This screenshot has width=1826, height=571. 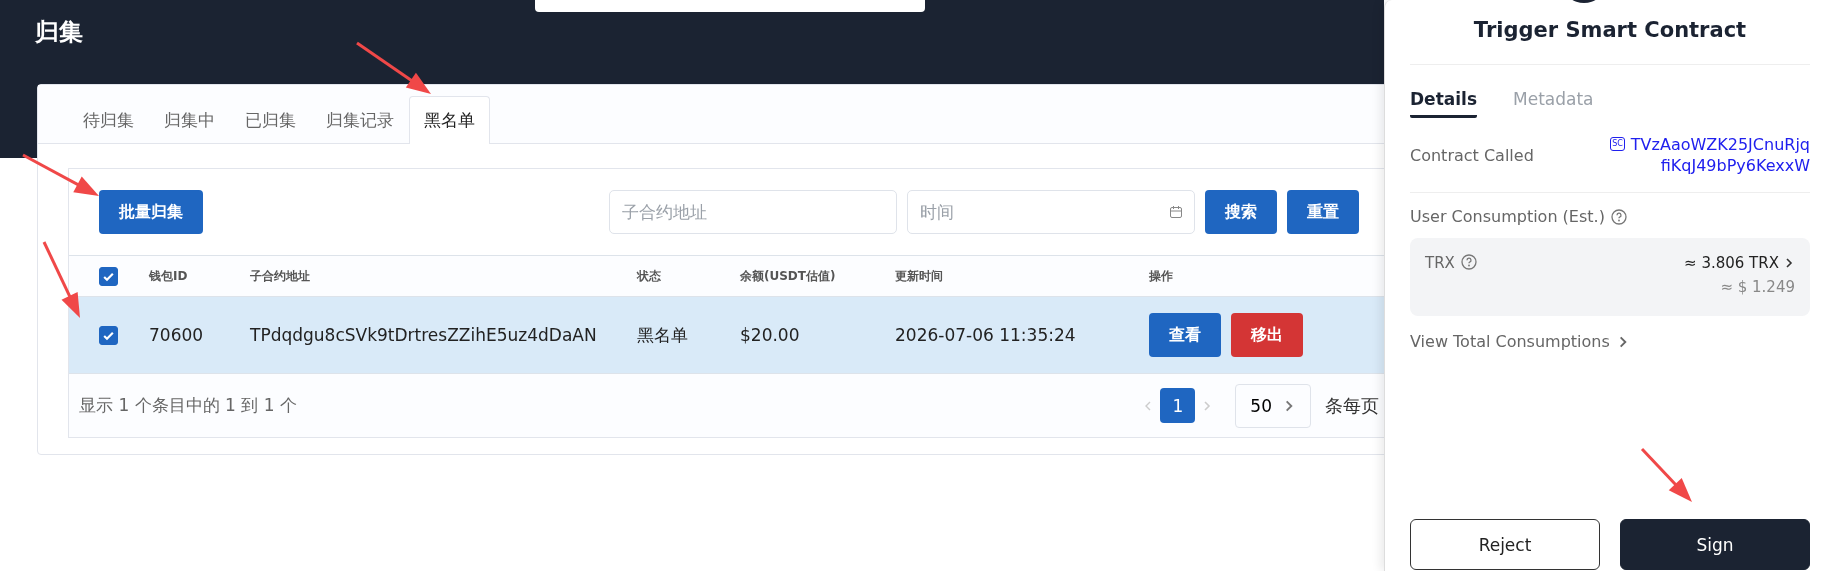 I want to click on field-label: User Consumption (Est.), so click(x=1507, y=216).